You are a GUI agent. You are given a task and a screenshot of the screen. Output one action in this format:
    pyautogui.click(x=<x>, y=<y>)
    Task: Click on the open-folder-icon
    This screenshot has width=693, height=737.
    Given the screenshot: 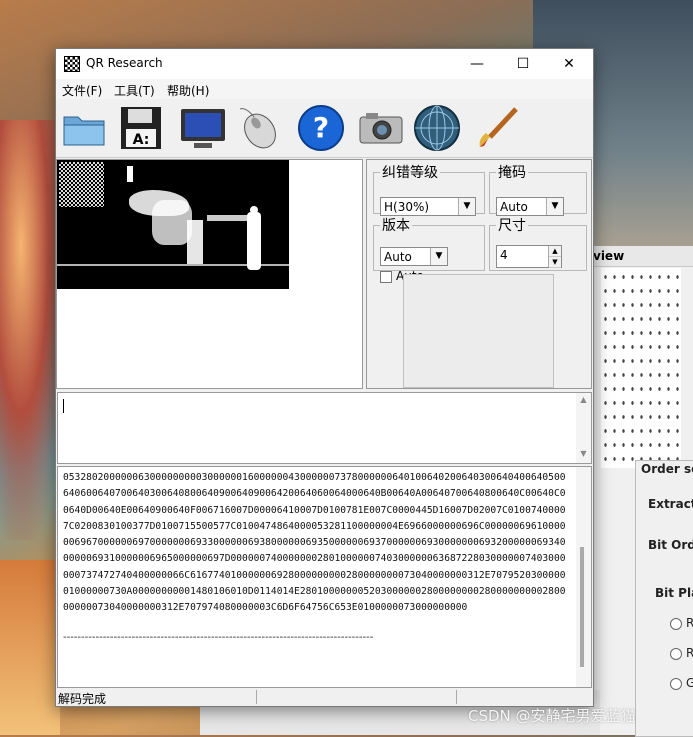 What is the action you would take?
    pyautogui.click(x=85, y=128)
    